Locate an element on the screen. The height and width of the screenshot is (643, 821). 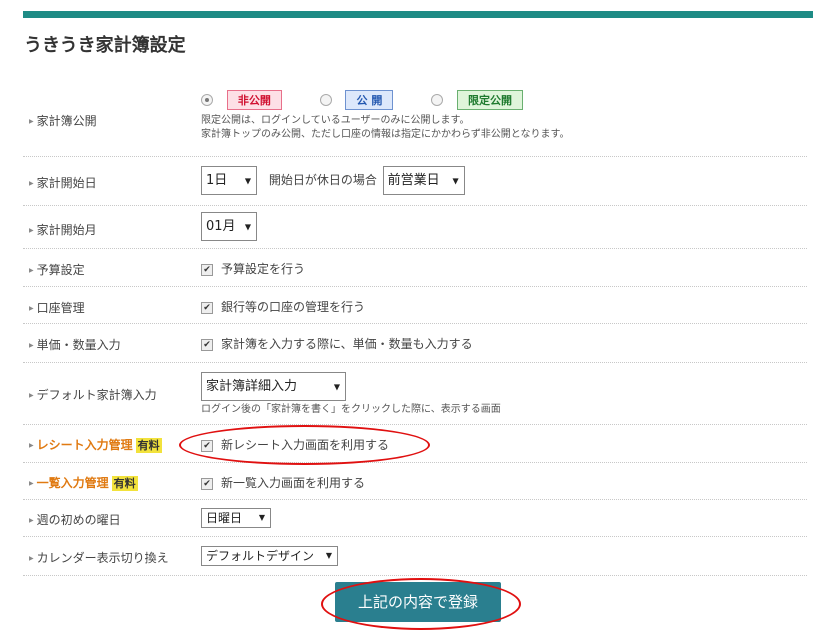
week-start-label: 週の初めの曜日 is located at coordinates (75, 519).